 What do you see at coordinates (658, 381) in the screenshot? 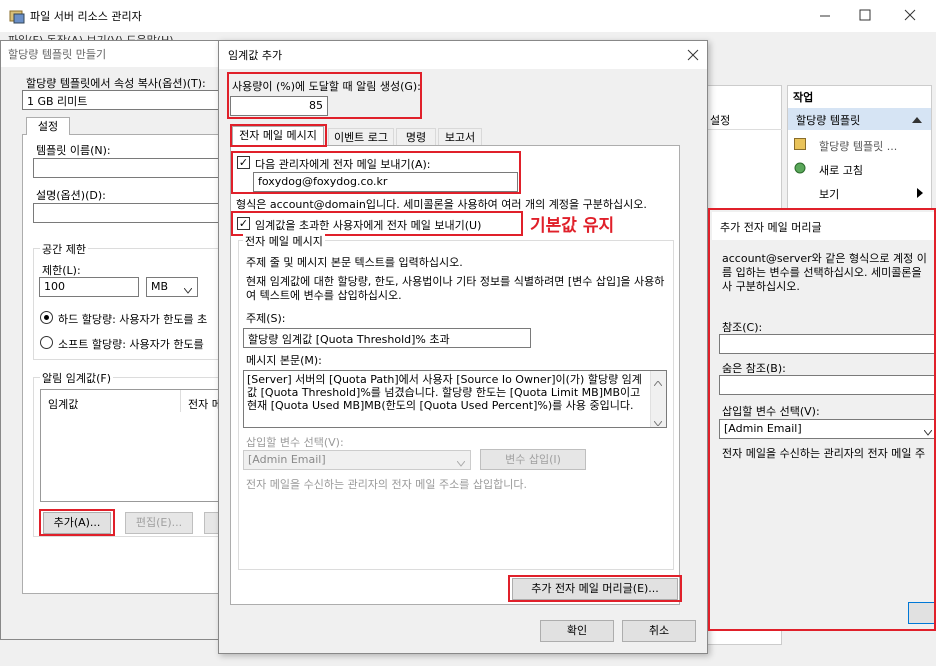
I see `scroll-up-icon` at bounding box center [658, 381].